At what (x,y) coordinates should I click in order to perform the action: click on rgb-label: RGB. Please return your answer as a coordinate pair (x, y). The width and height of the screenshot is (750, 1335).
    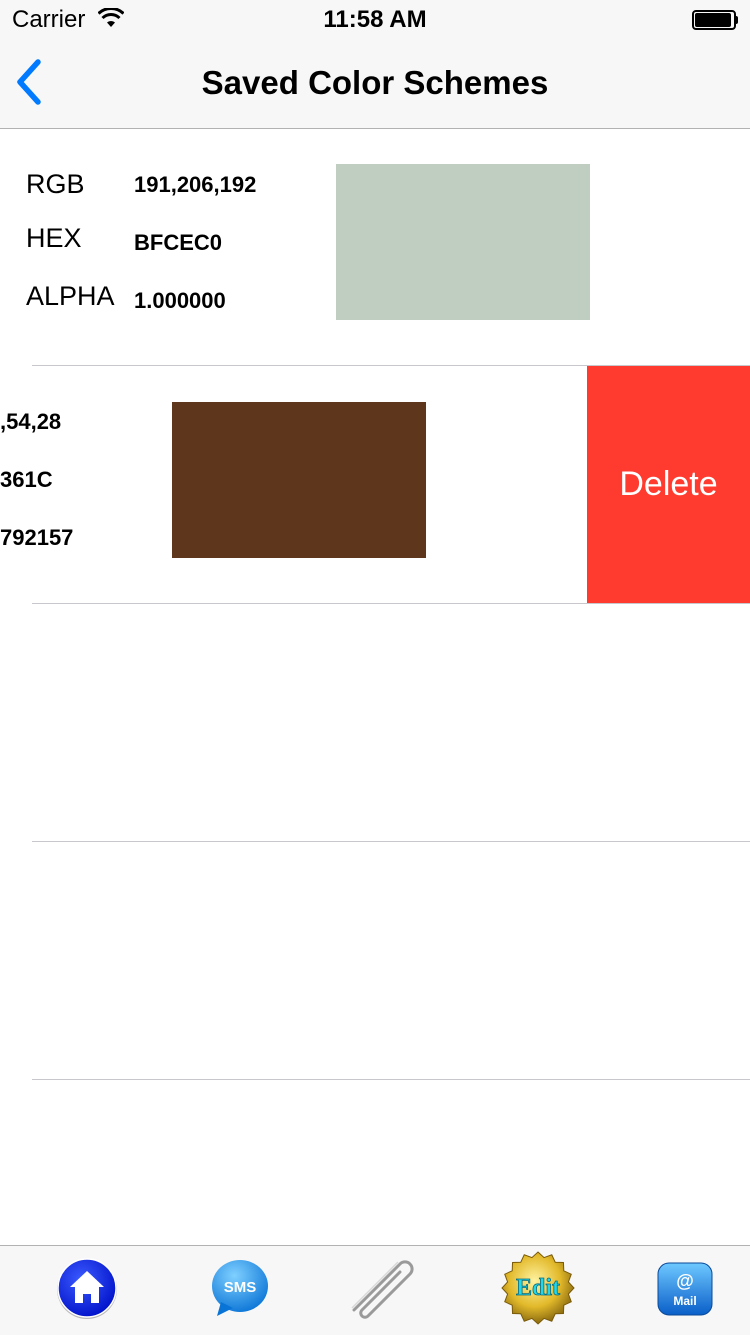
    Looking at the image, I should click on (55, 184).